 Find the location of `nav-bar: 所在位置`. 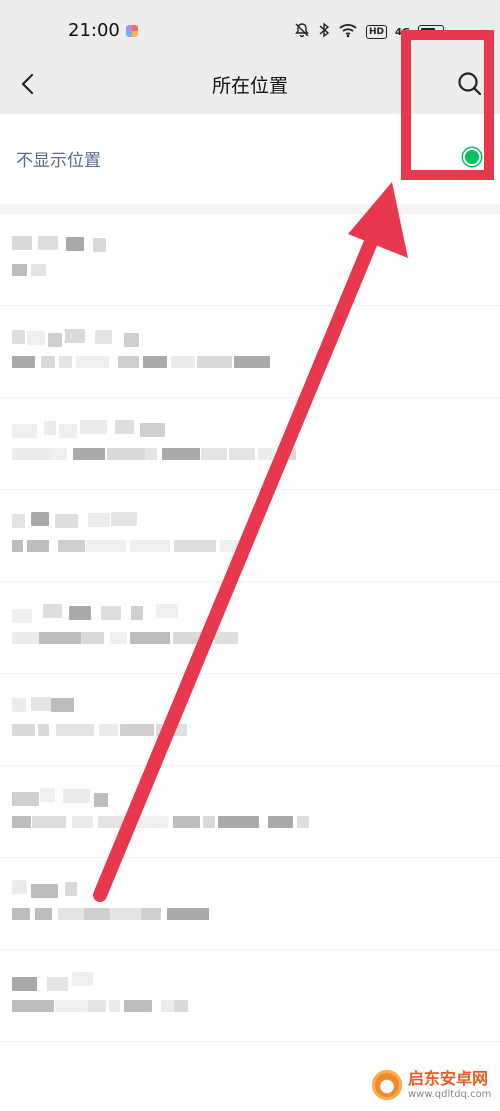

nav-bar: 所在位置 is located at coordinates (250, 86).